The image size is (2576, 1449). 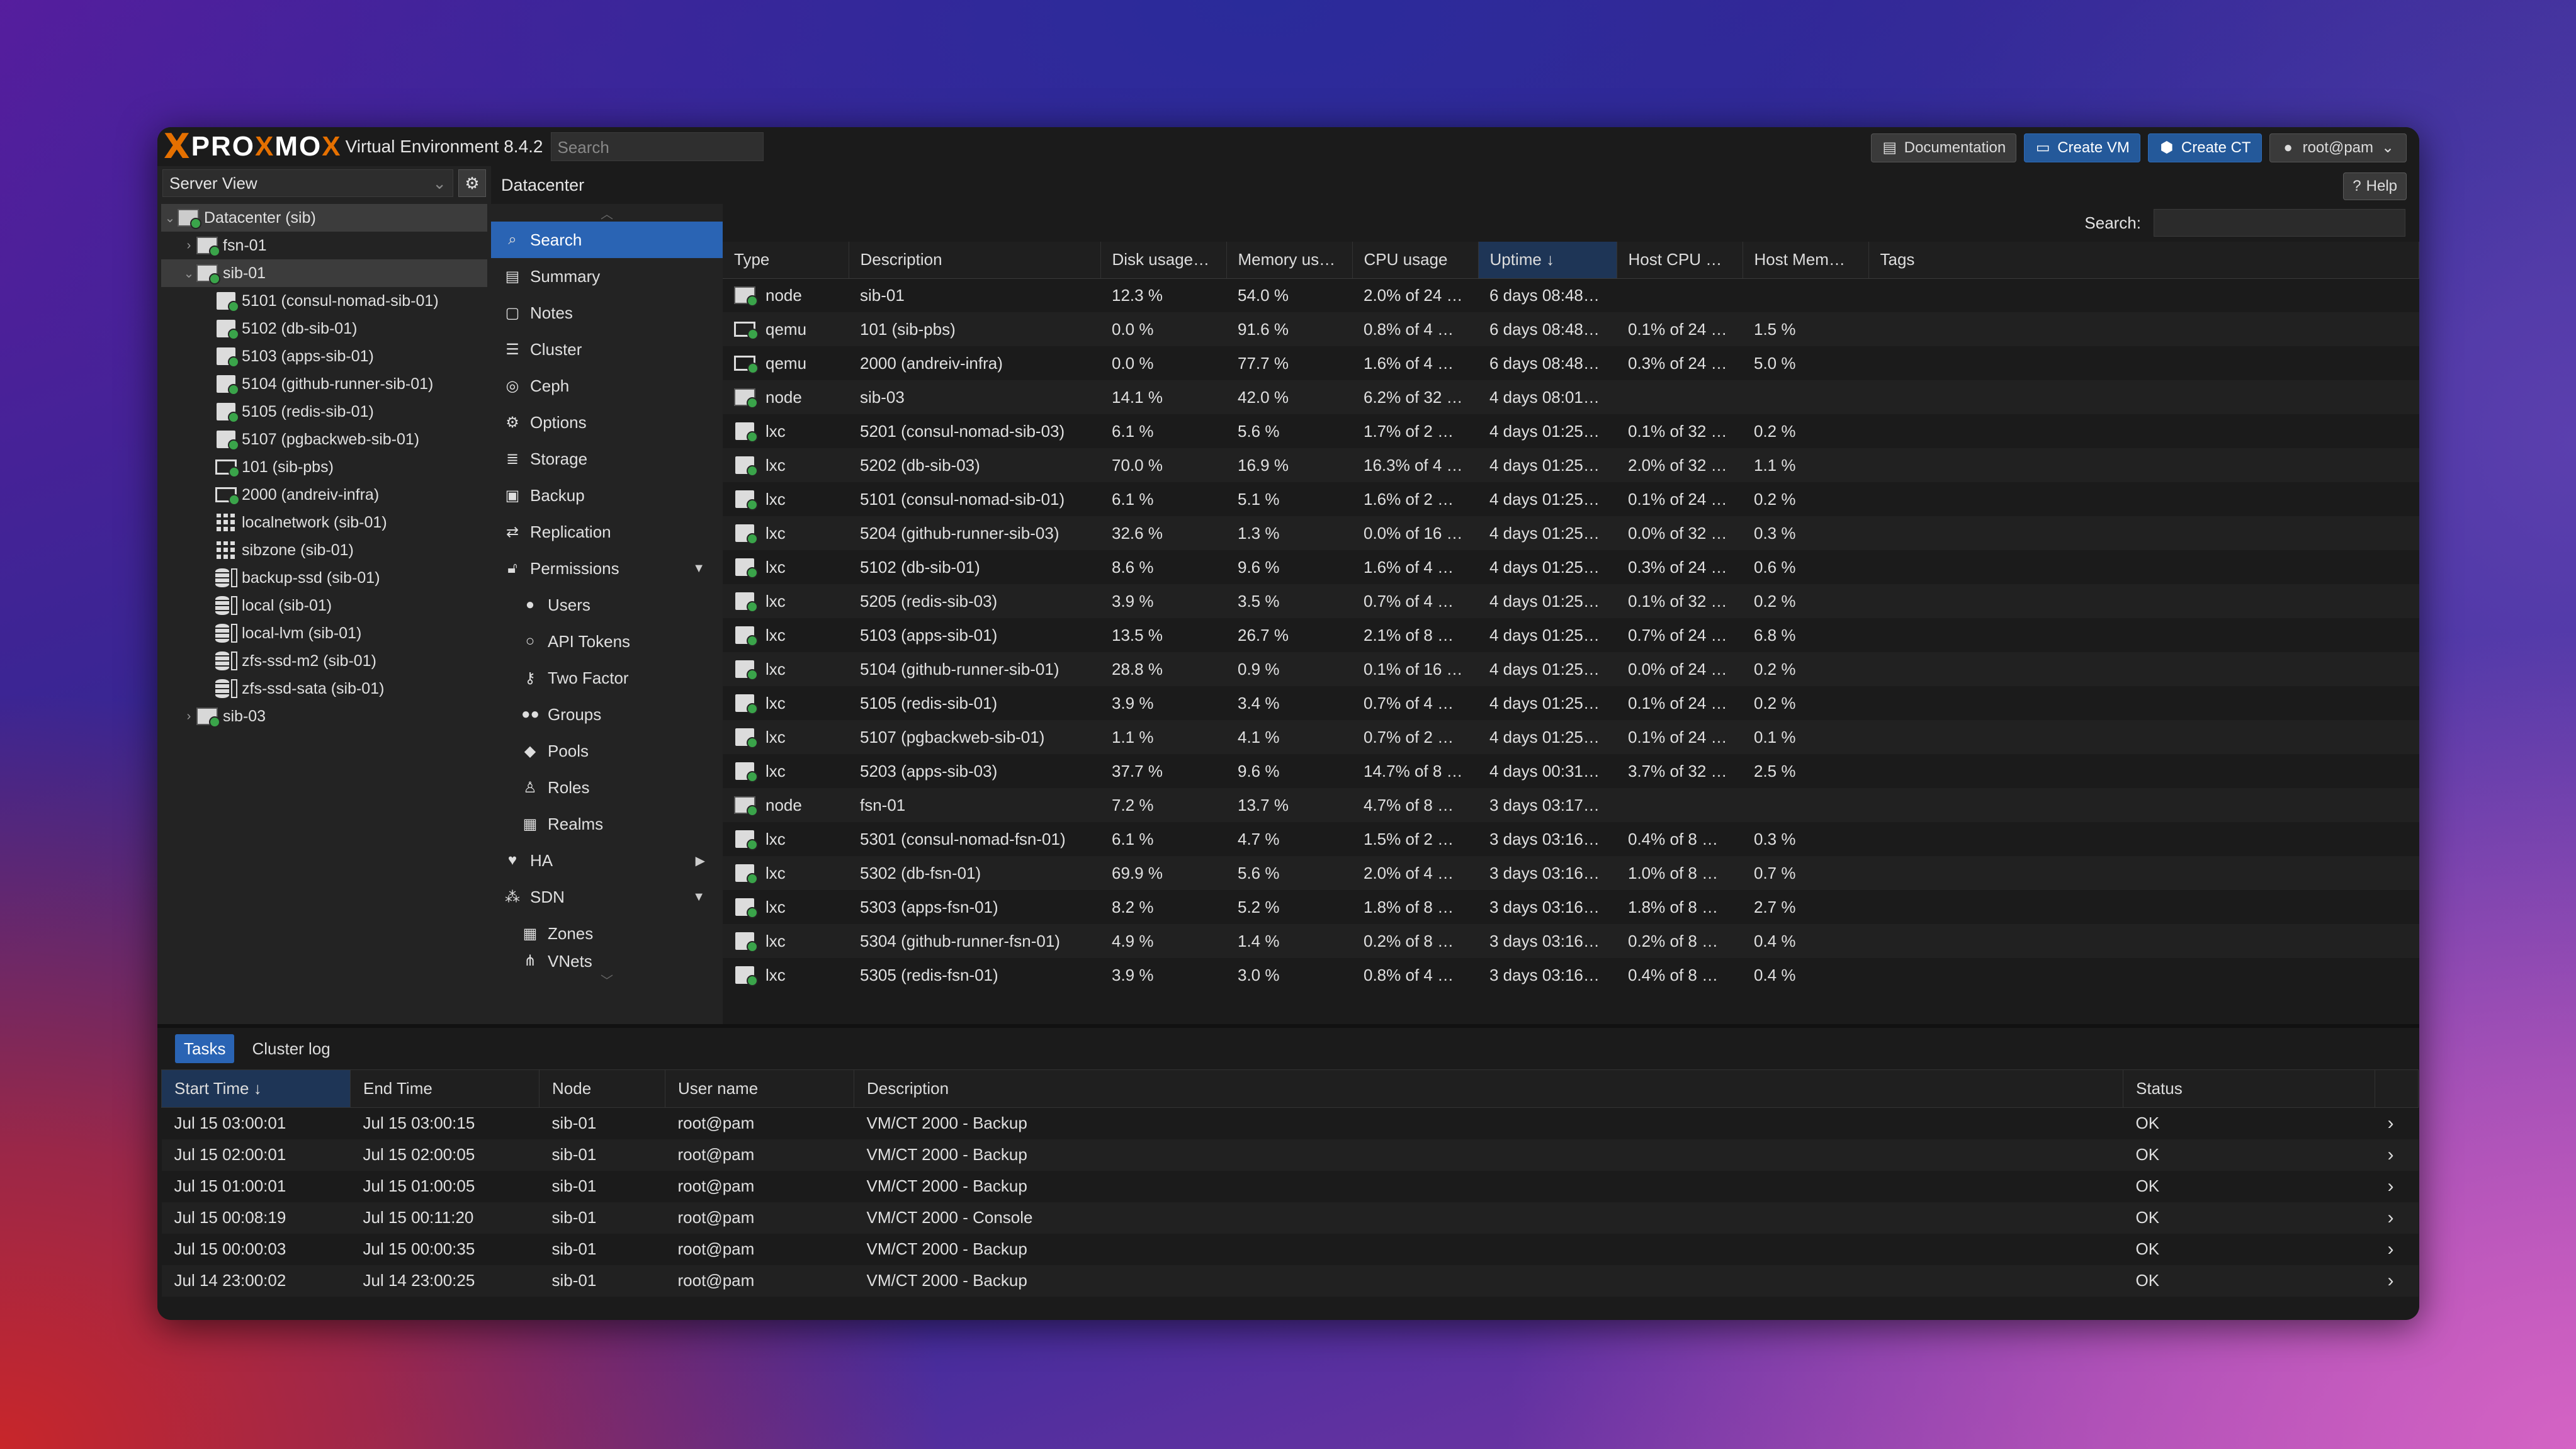 I want to click on menu-item-zones: ▦ Zones, so click(x=607, y=933).